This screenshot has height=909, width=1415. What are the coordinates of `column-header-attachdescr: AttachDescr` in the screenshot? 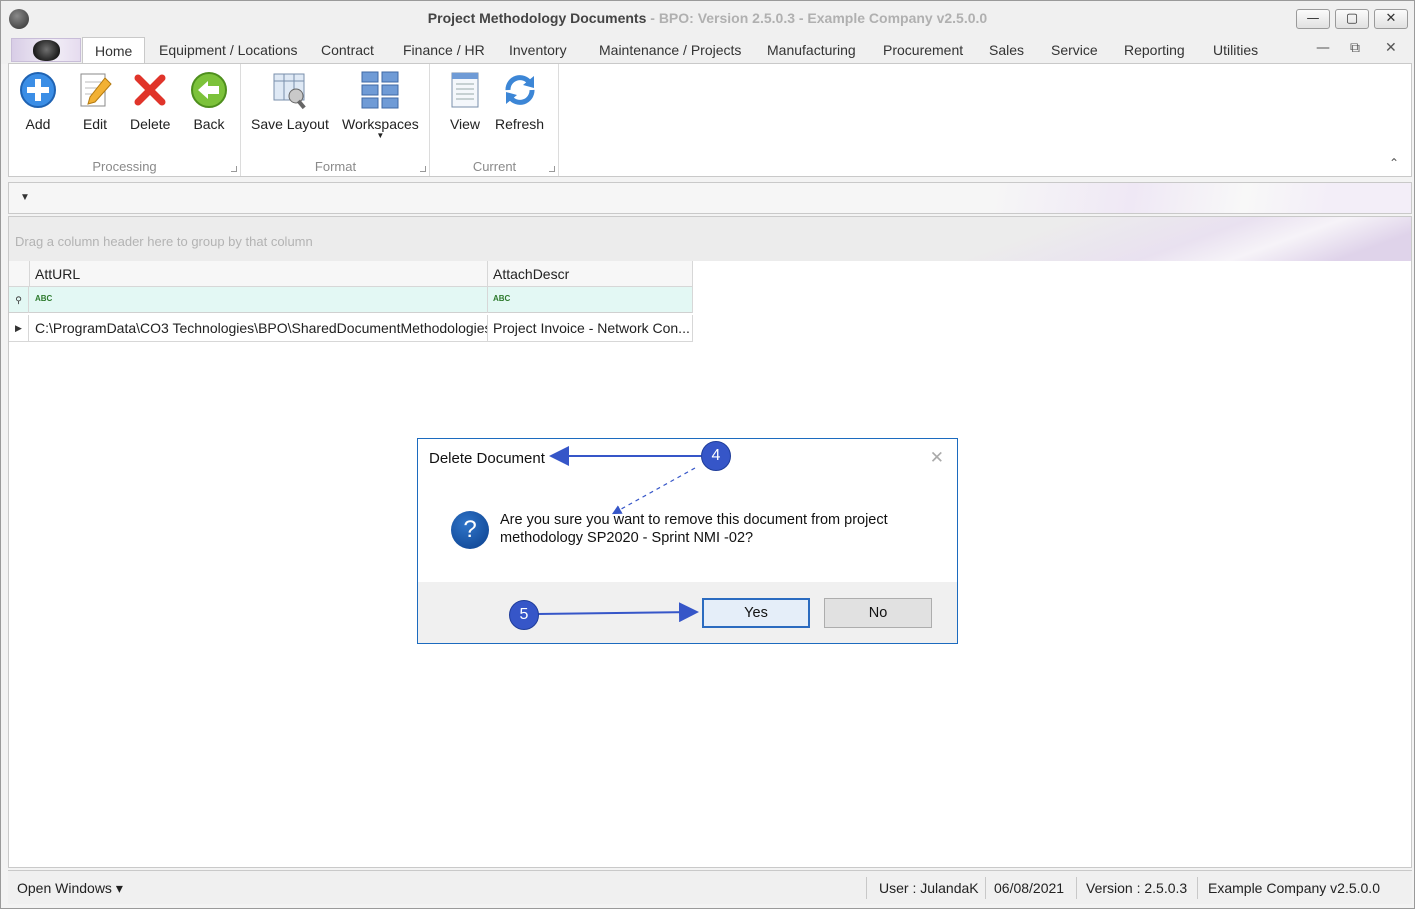 It's located at (590, 274).